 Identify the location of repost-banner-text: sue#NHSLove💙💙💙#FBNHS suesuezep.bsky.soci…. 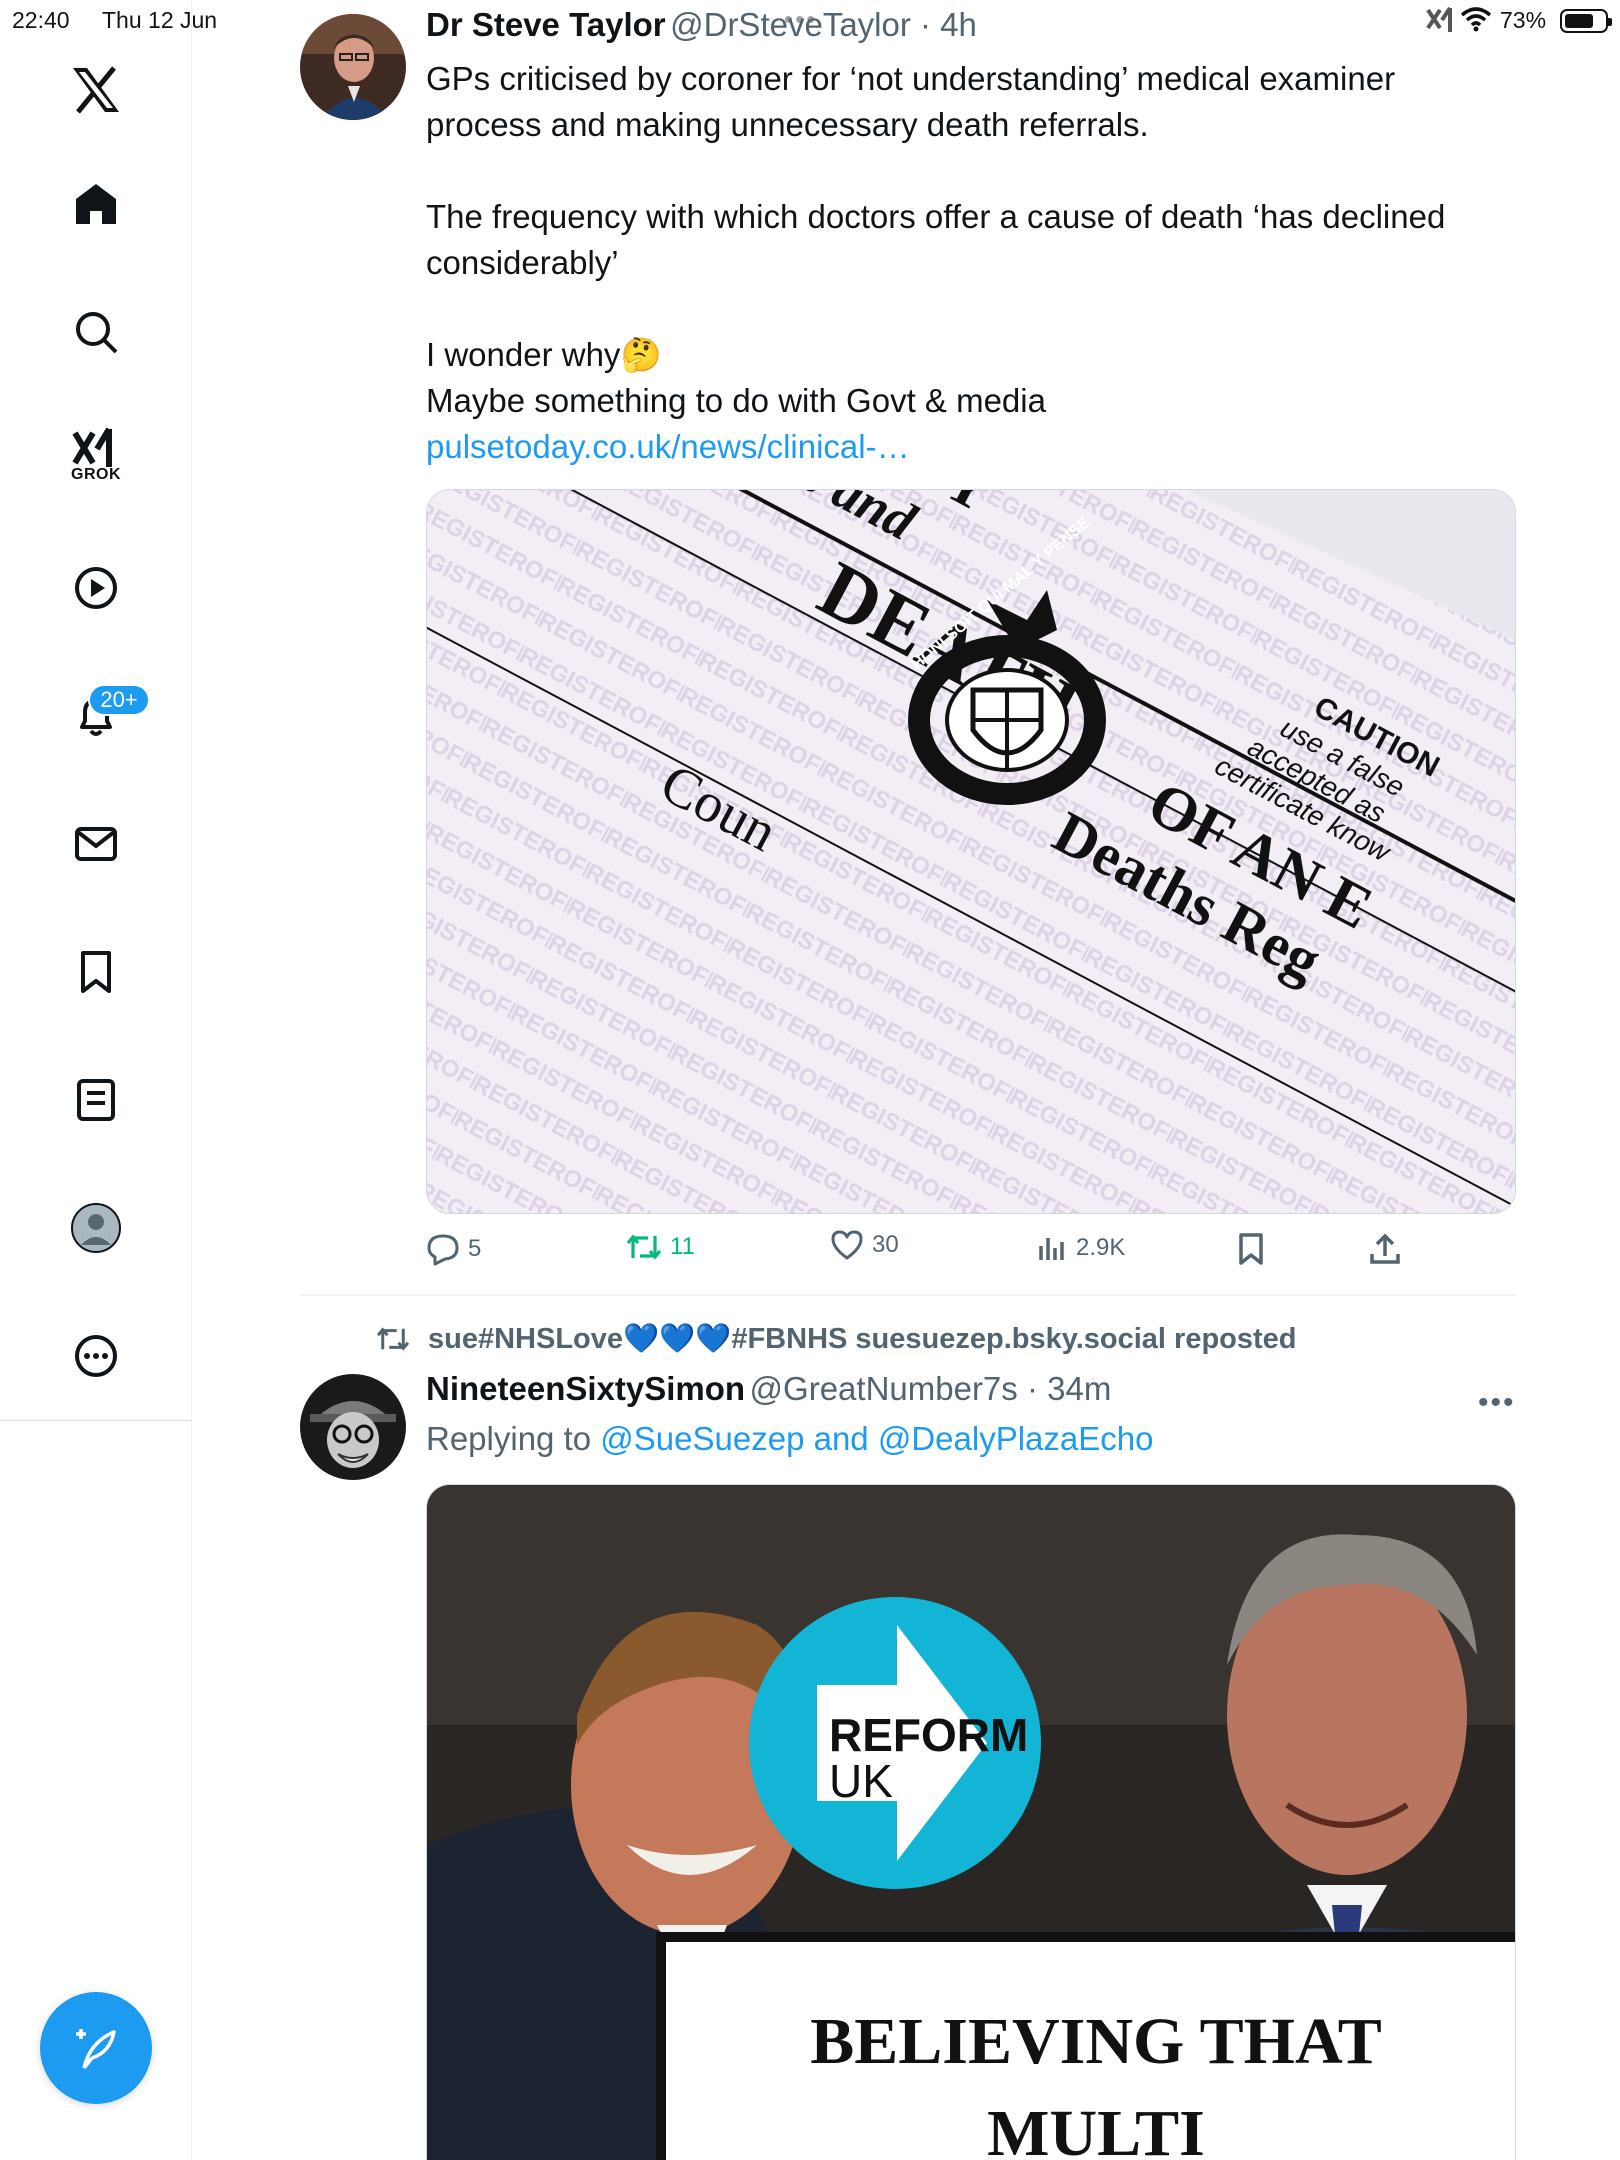
(862, 1339).